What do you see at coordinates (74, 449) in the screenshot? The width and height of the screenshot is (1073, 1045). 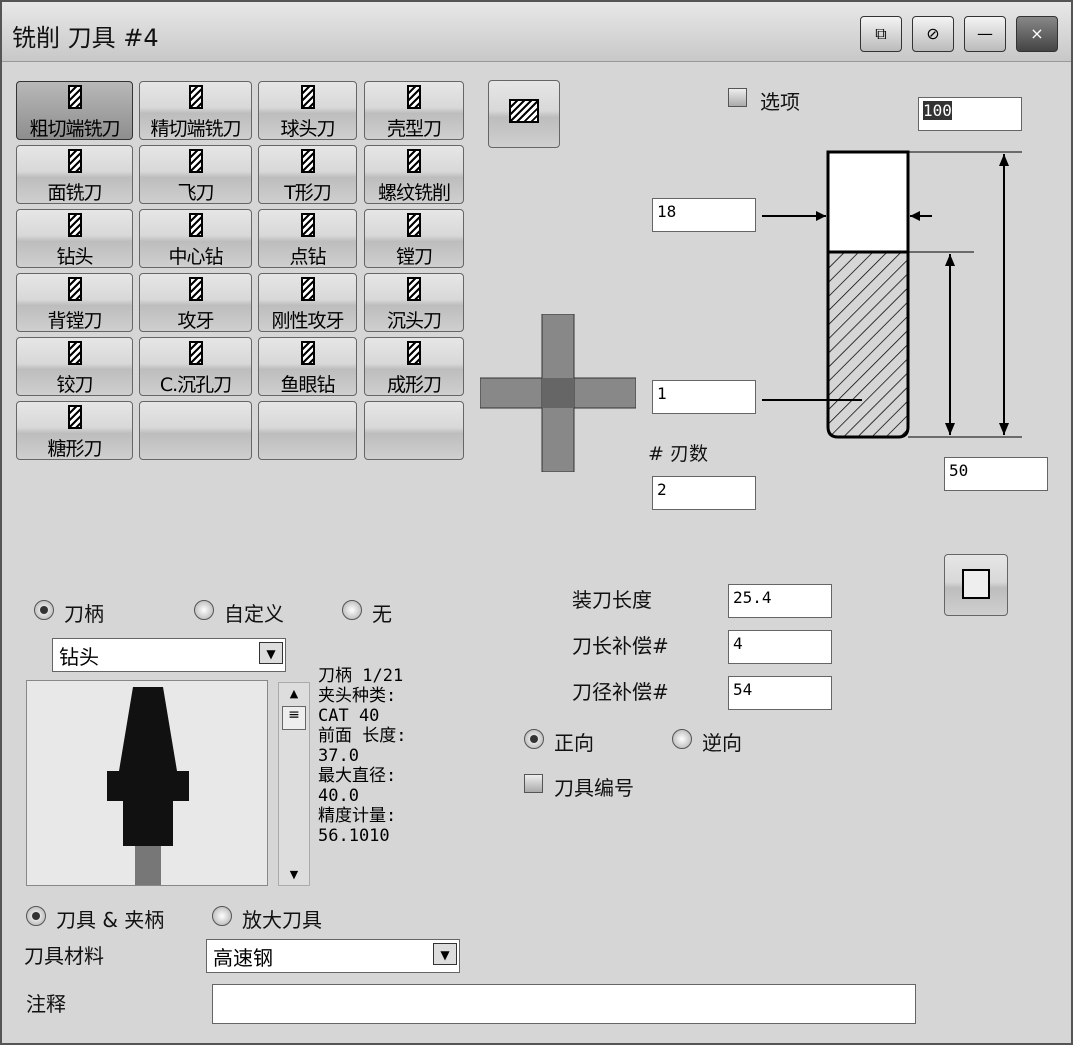 I see `tool-type-label: 糖形刀` at bounding box center [74, 449].